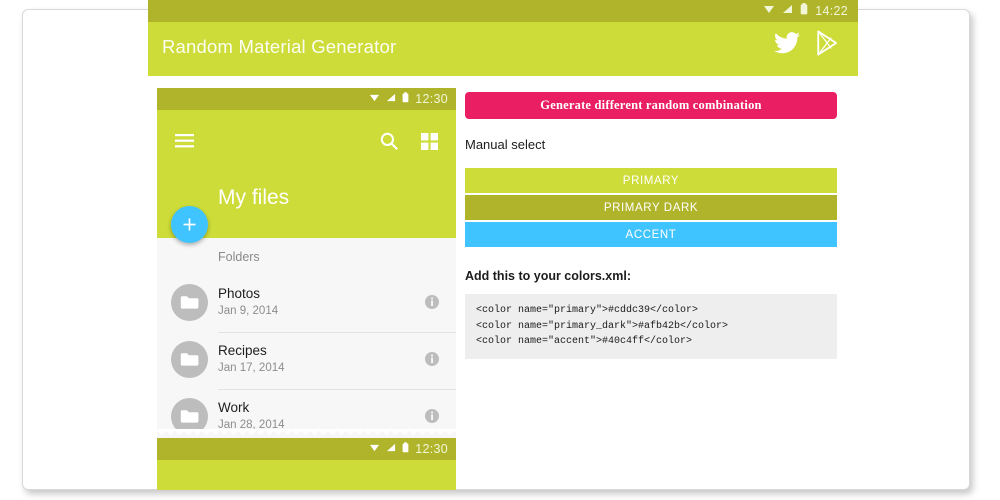  I want to click on manual-select-label: Manual select, so click(505, 144).